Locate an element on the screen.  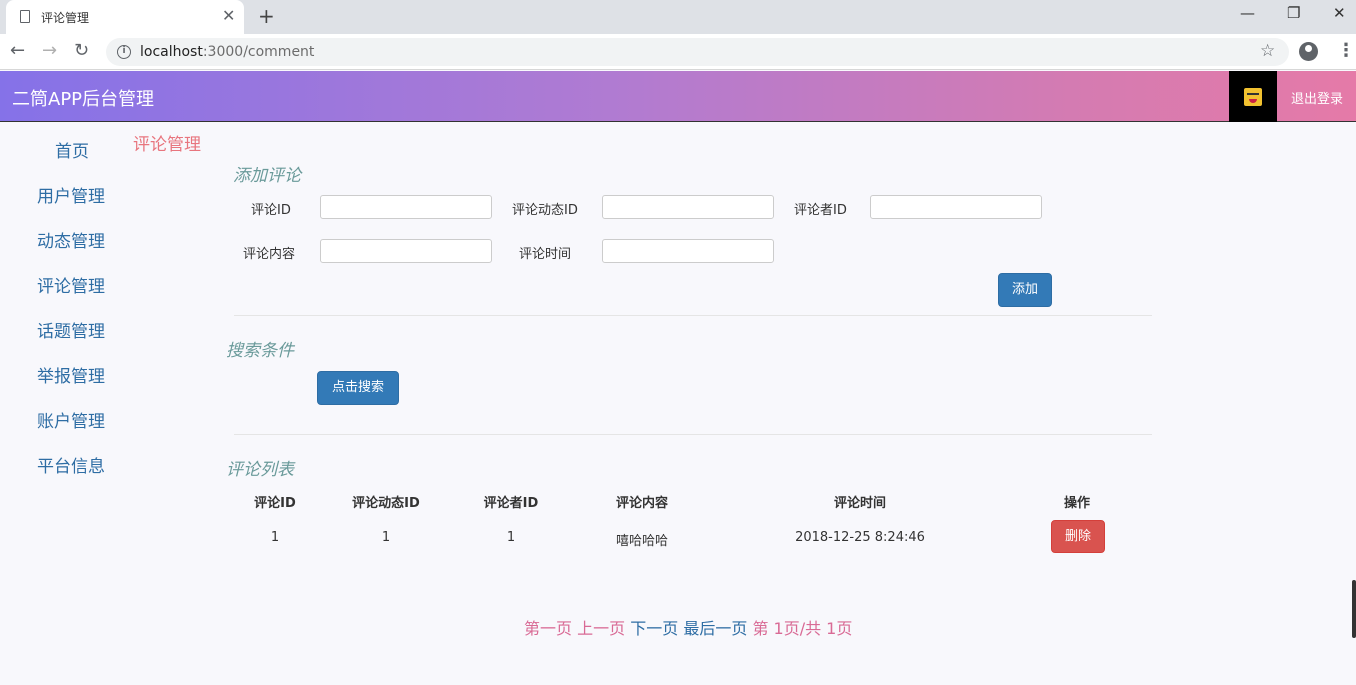
browser-tab: 评论管理 ✕ is located at coordinates (125, 17).